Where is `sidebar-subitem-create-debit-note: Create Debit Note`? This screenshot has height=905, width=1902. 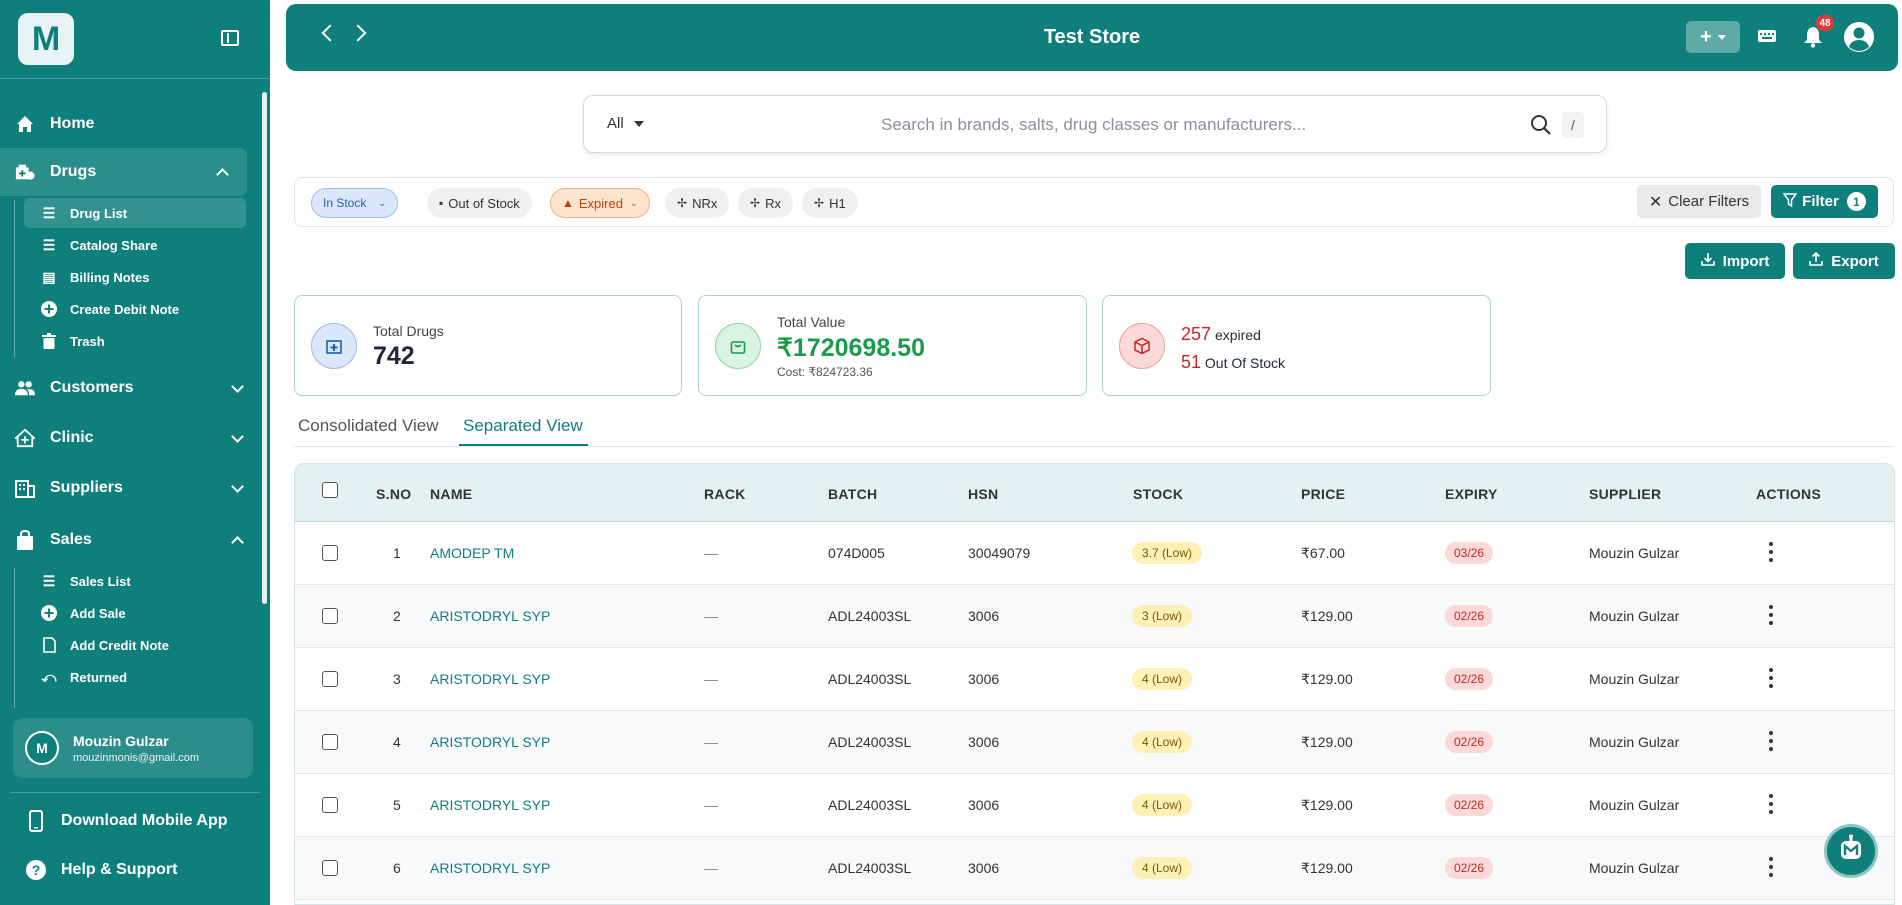 sidebar-subitem-create-debit-note: Create Debit Note is located at coordinates (135, 309).